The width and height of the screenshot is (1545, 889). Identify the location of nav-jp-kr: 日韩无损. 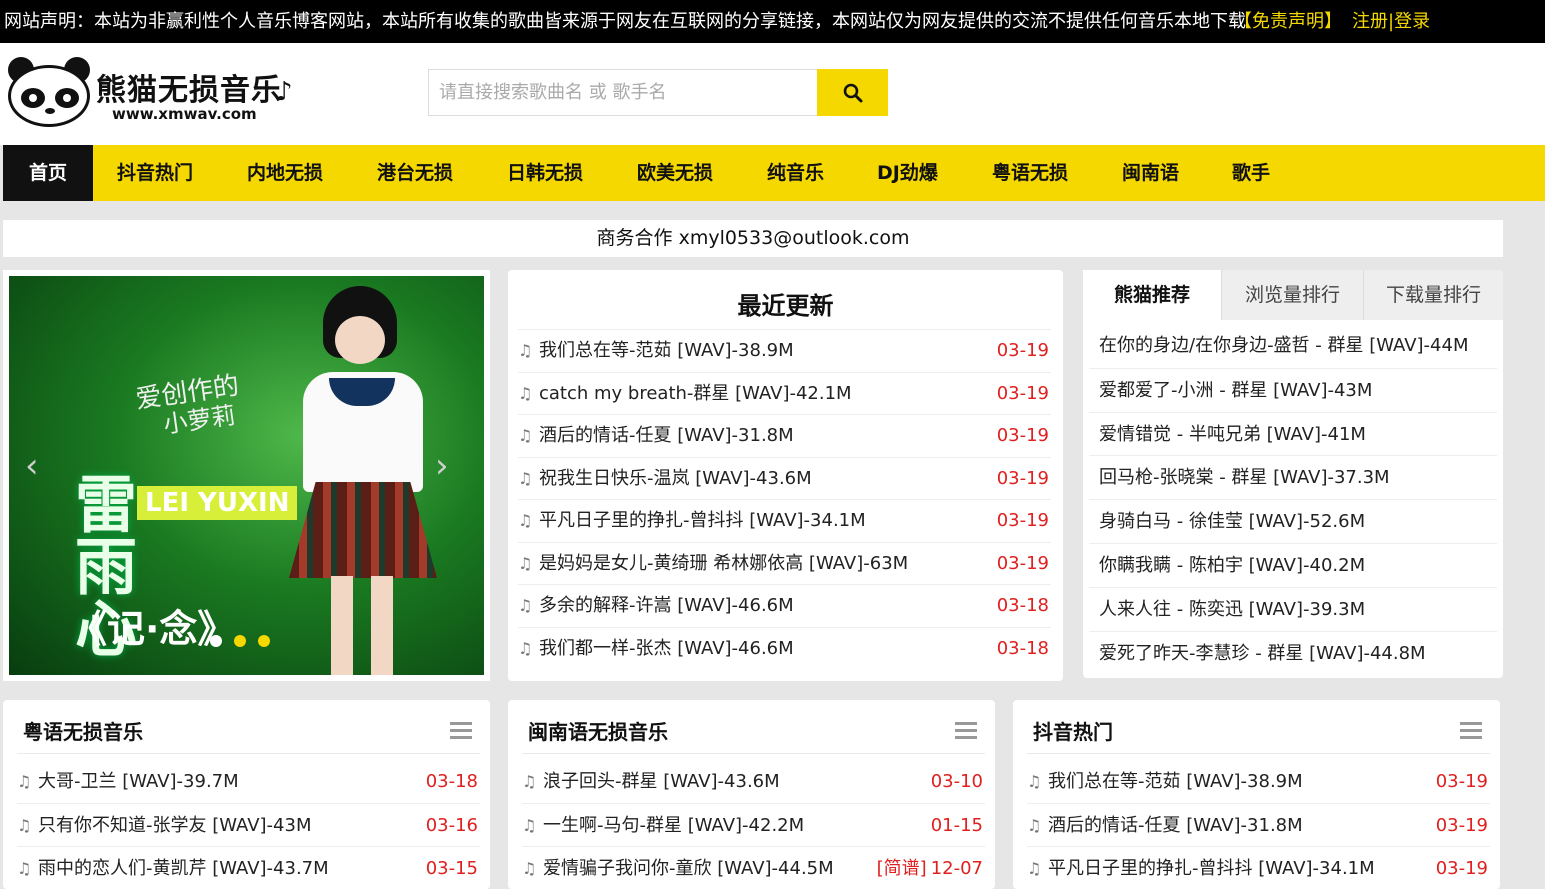
(545, 173).